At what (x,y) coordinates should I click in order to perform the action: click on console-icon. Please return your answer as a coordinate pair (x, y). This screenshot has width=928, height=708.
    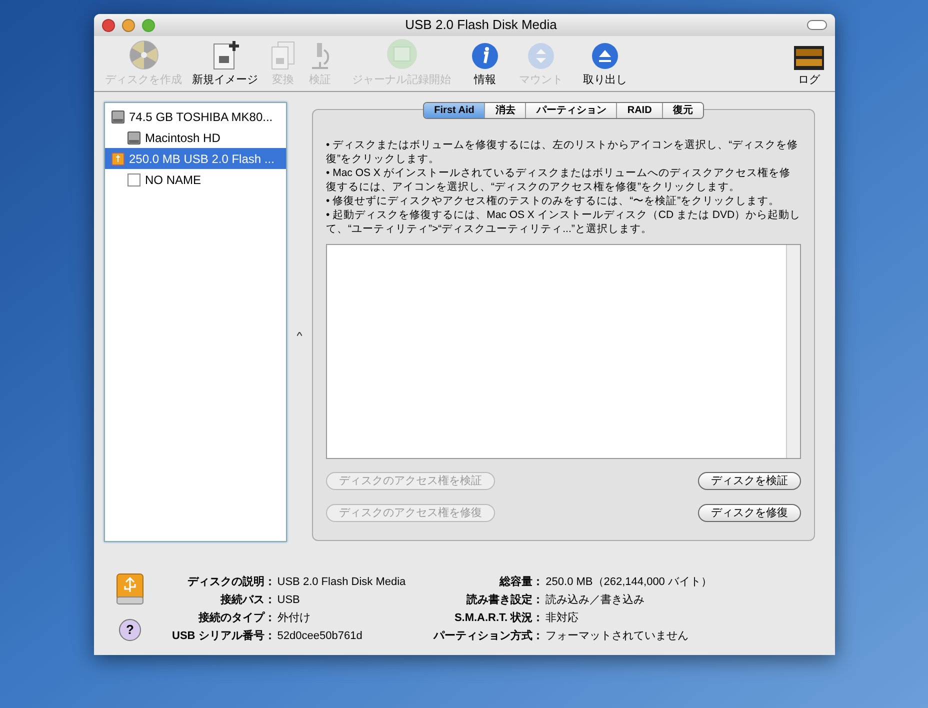
    Looking at the image, I should click on (809, 58).